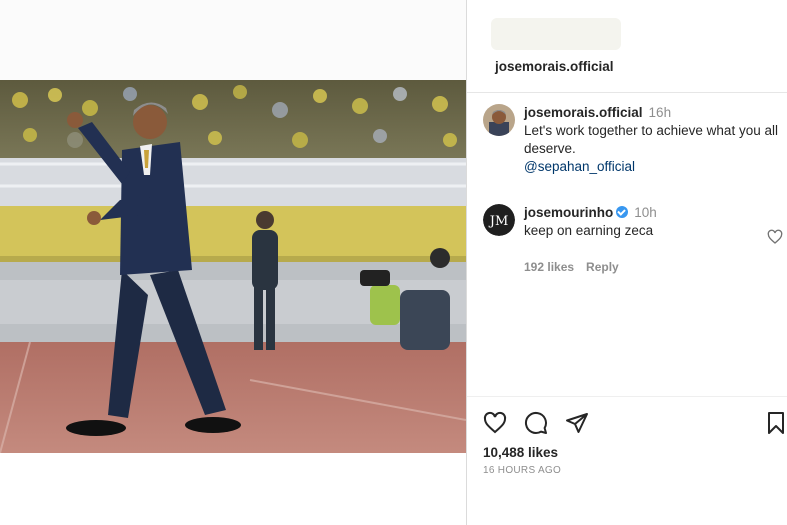 The height and width of the screenshot is (525, 787). I want to click on media-top-blur, so click(233, 40).